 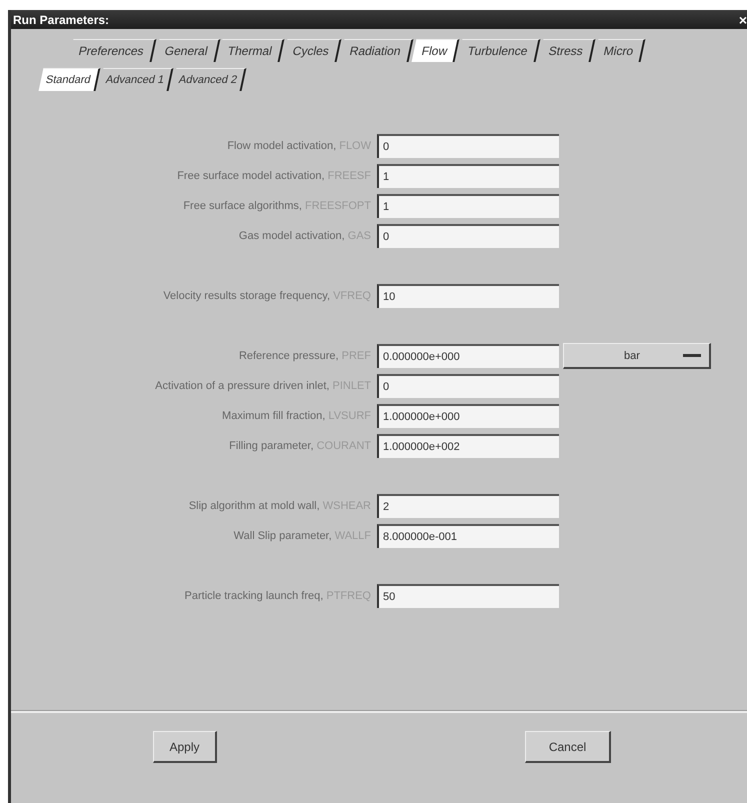 What do you see at coordinates (468, 446) in the screenshot?
I see `input-field: 1.000000e+002` at bounding box center [468, 446].